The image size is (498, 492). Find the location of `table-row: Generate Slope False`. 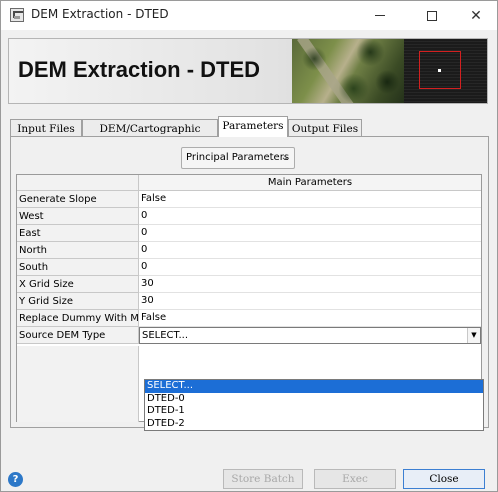

table-row: Generate Slope False is located at coordinates (249, 199).